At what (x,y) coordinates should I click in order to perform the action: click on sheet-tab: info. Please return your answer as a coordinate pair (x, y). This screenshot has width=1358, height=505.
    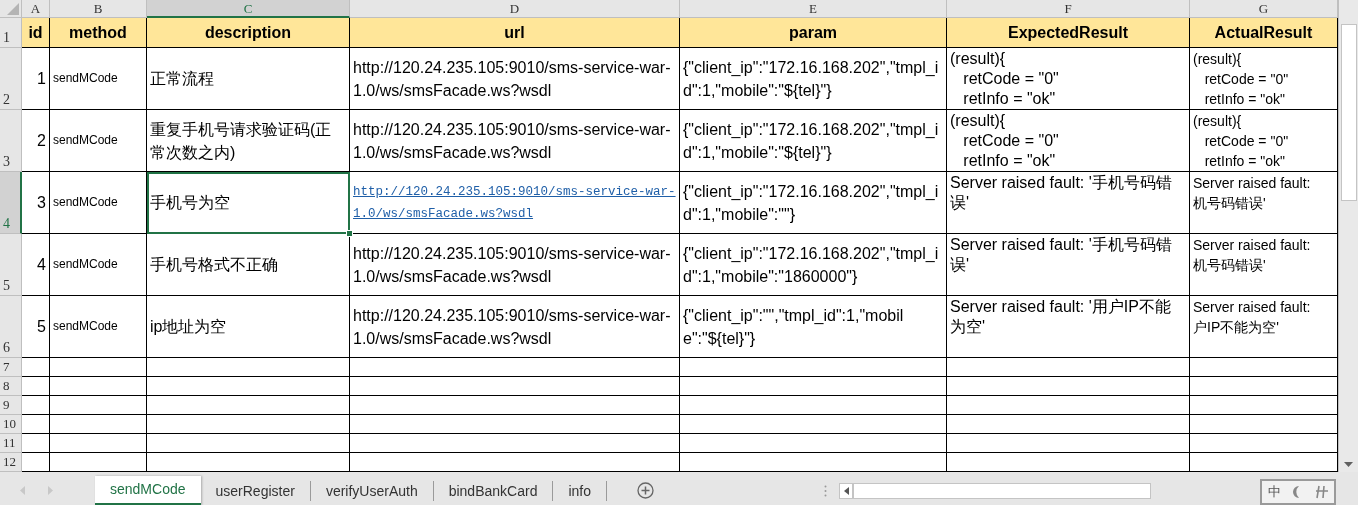
    Looking at the image, I should click on (580, 490).